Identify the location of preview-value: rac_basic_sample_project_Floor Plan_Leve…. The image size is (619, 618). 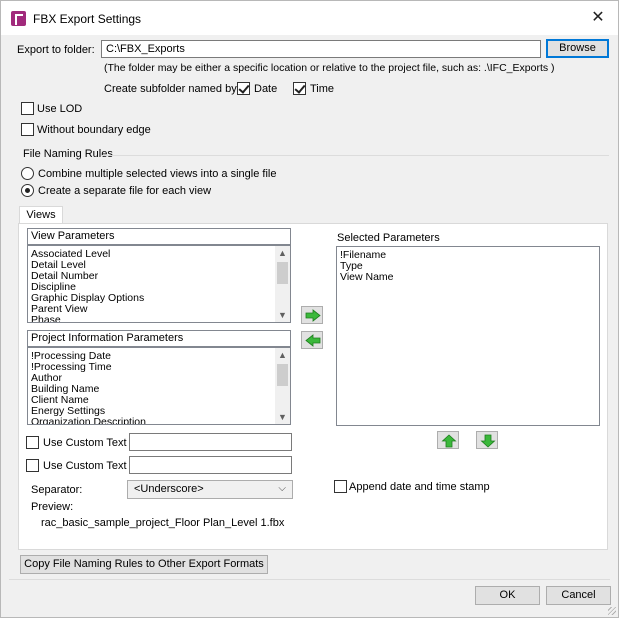
(163, 523).